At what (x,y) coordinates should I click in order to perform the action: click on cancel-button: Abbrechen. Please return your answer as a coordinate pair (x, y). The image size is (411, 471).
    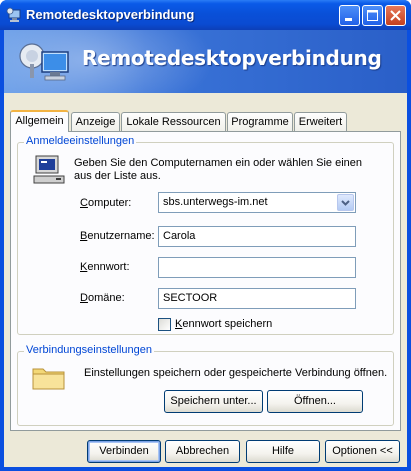
    Looking at the image, I should click on (202, 451).